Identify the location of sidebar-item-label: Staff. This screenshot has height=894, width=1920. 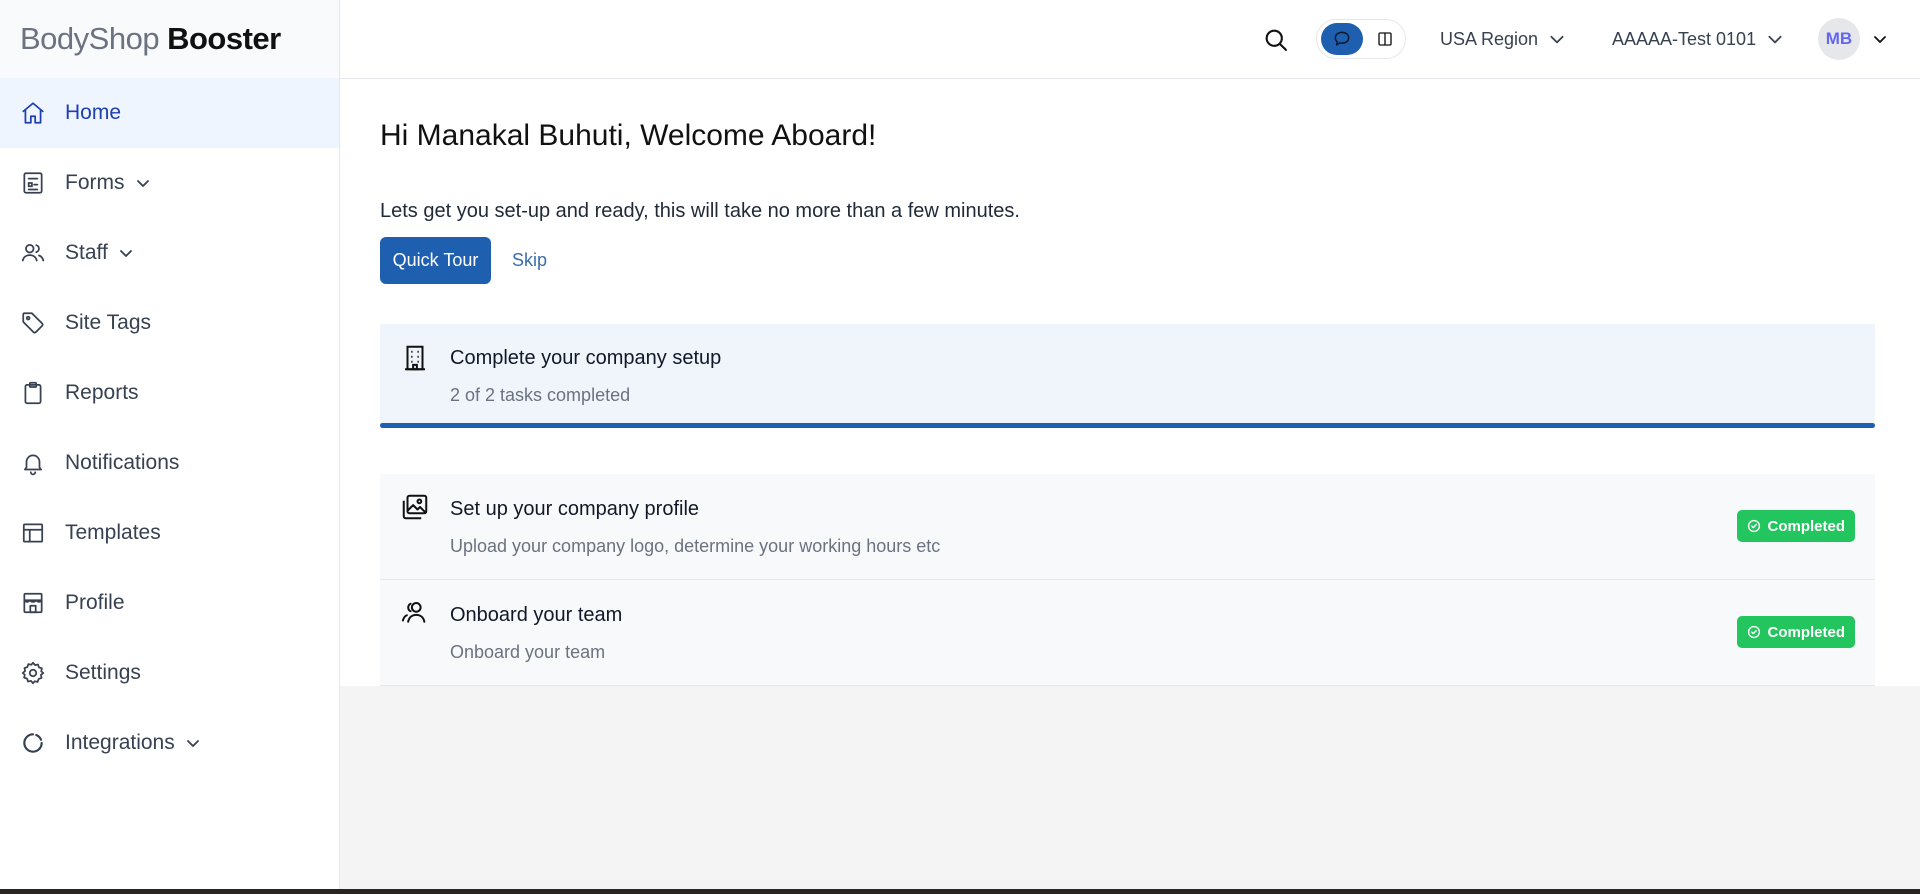
(86, 252).